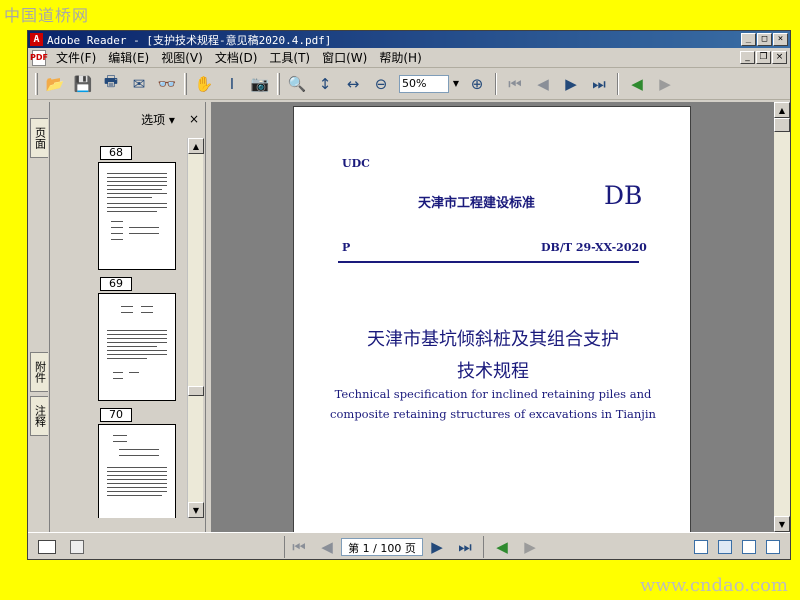 The height and width of the screenshot is (600, 800). I want to click on status-bar: ⏮ ◀ 第 1 / 100 页 ▶ ⏭ ◀ ▶, so click(409, 545).